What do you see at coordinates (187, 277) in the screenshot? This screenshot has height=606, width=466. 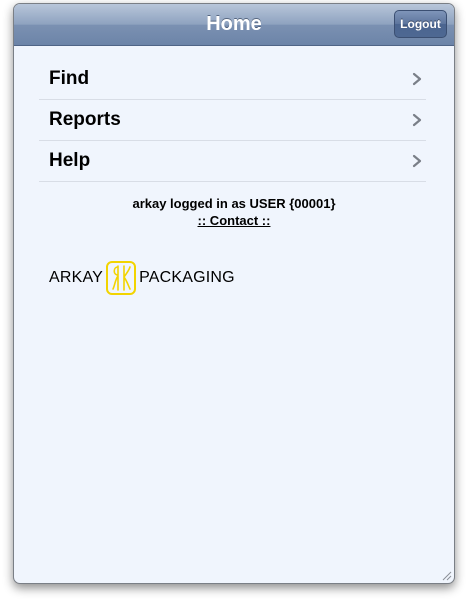 I see `logo-word-right: PACKAGING` at bounding box center [187, 277].